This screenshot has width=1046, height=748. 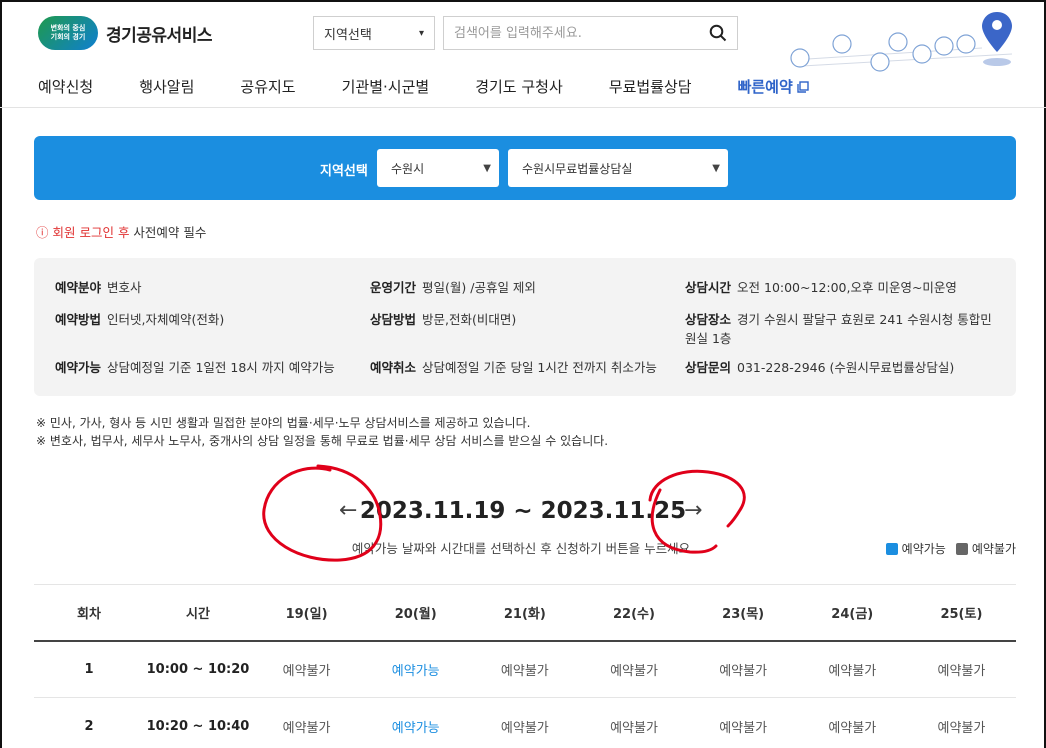 I want to click on login-notice: ⓘ 회원 로그인 후 사전예약 필수, so click(x=121, y=231).